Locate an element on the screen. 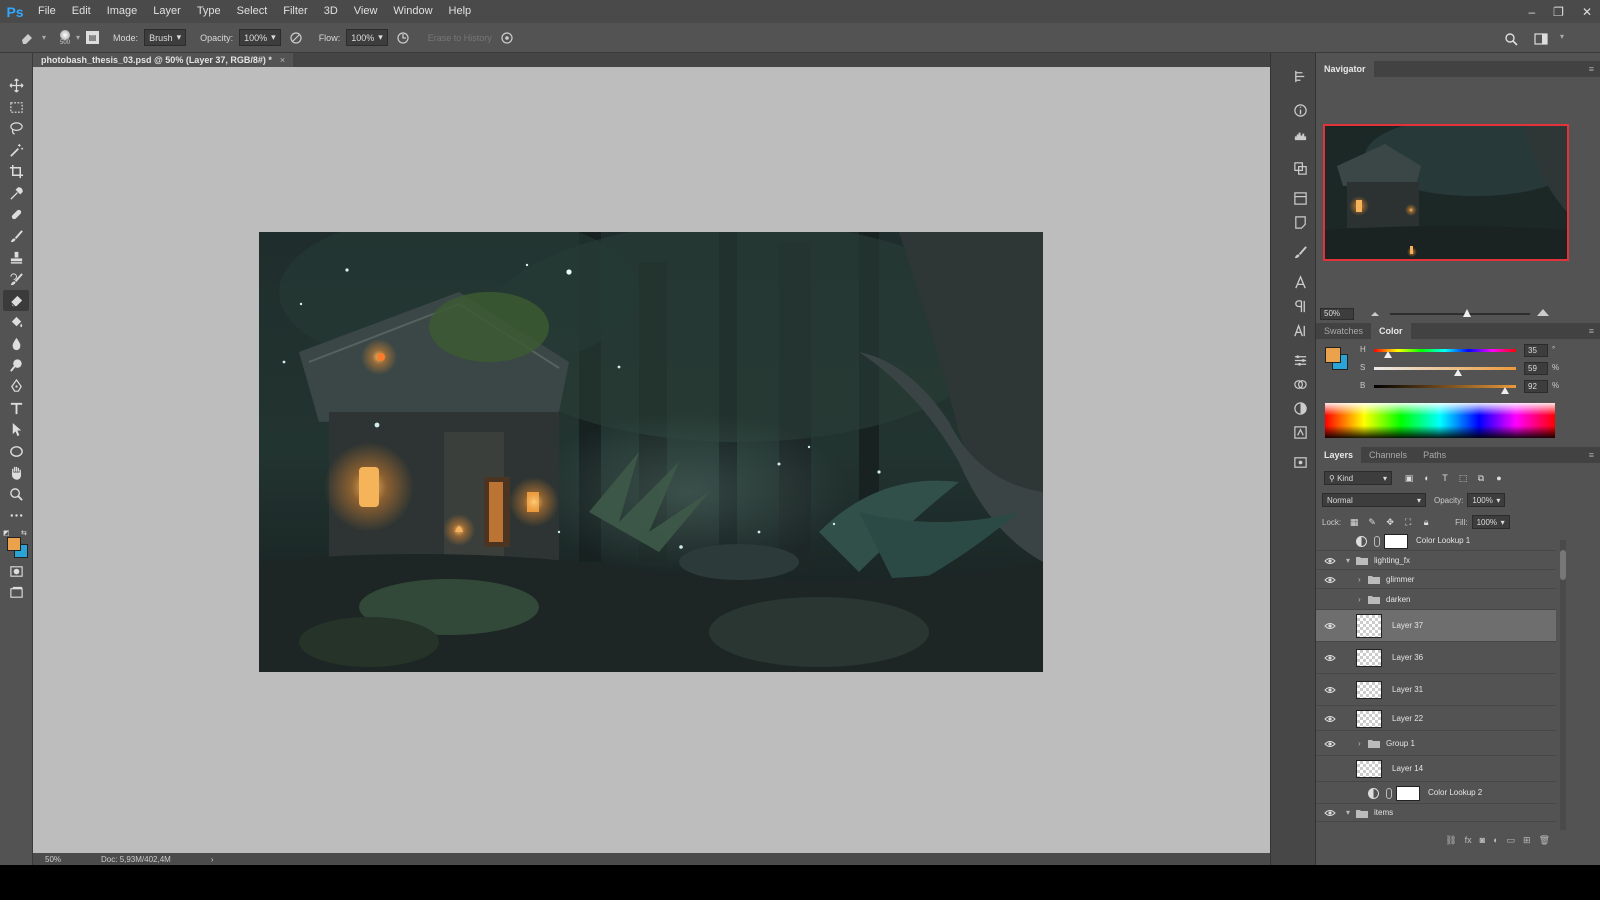  airbrush-icon is located at coordinates (403, 38).